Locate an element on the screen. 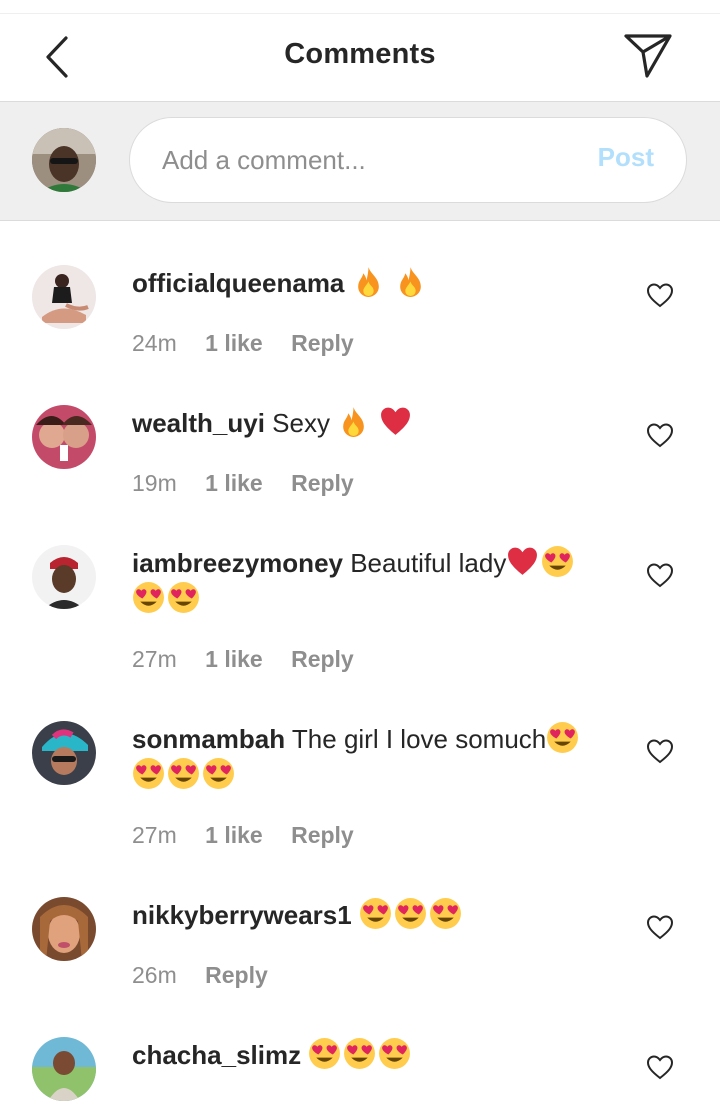 The image size is (720, 1104). comment-body: nikkyberrywears1 is located at coordinates (367, 915).